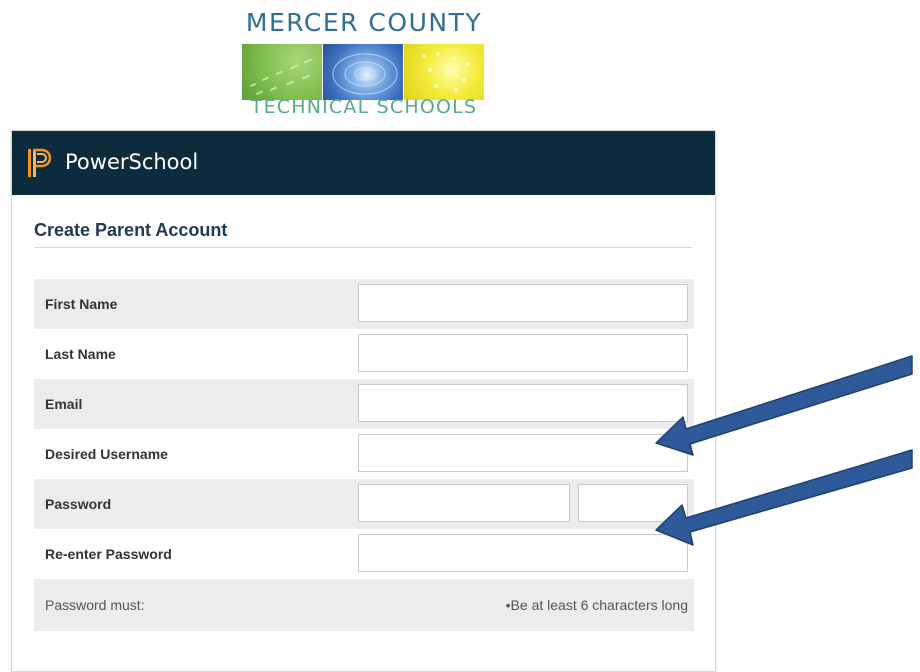  I want to click on powerschool-brand: PowerSchool, so click(132, 162).